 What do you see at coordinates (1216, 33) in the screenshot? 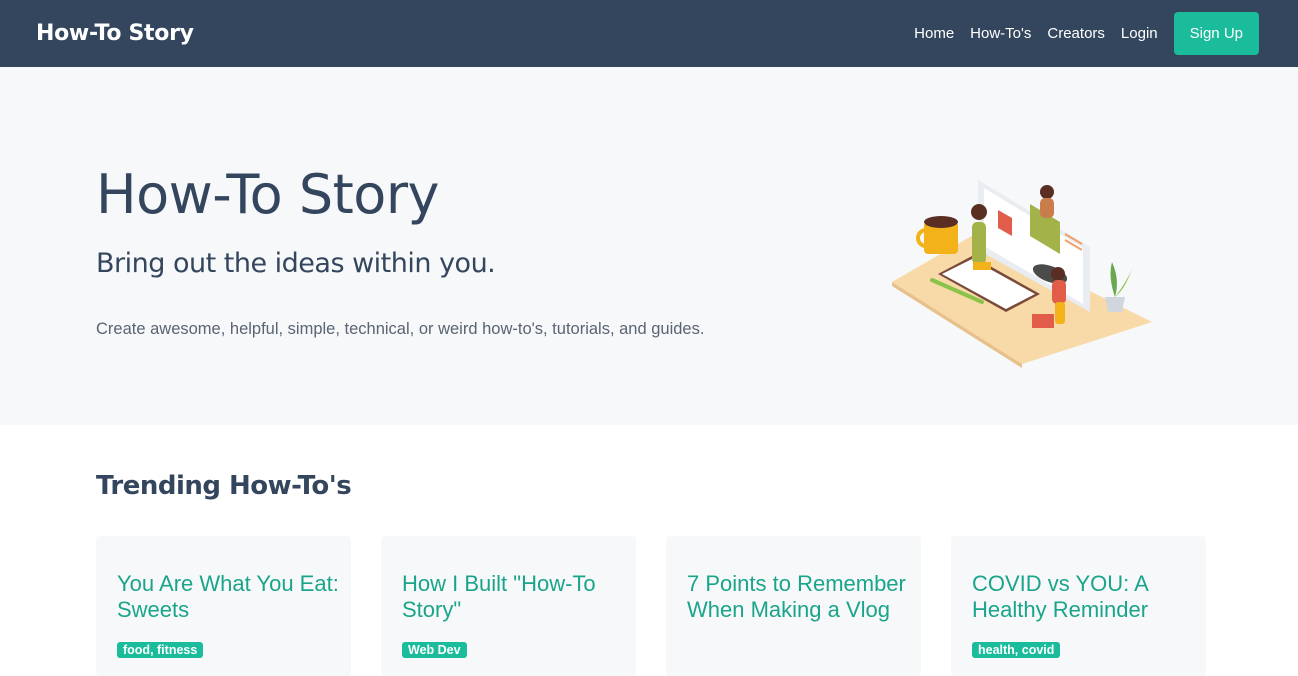
I see `signup-button: Sign Up` at bounding box center [1216, 33].